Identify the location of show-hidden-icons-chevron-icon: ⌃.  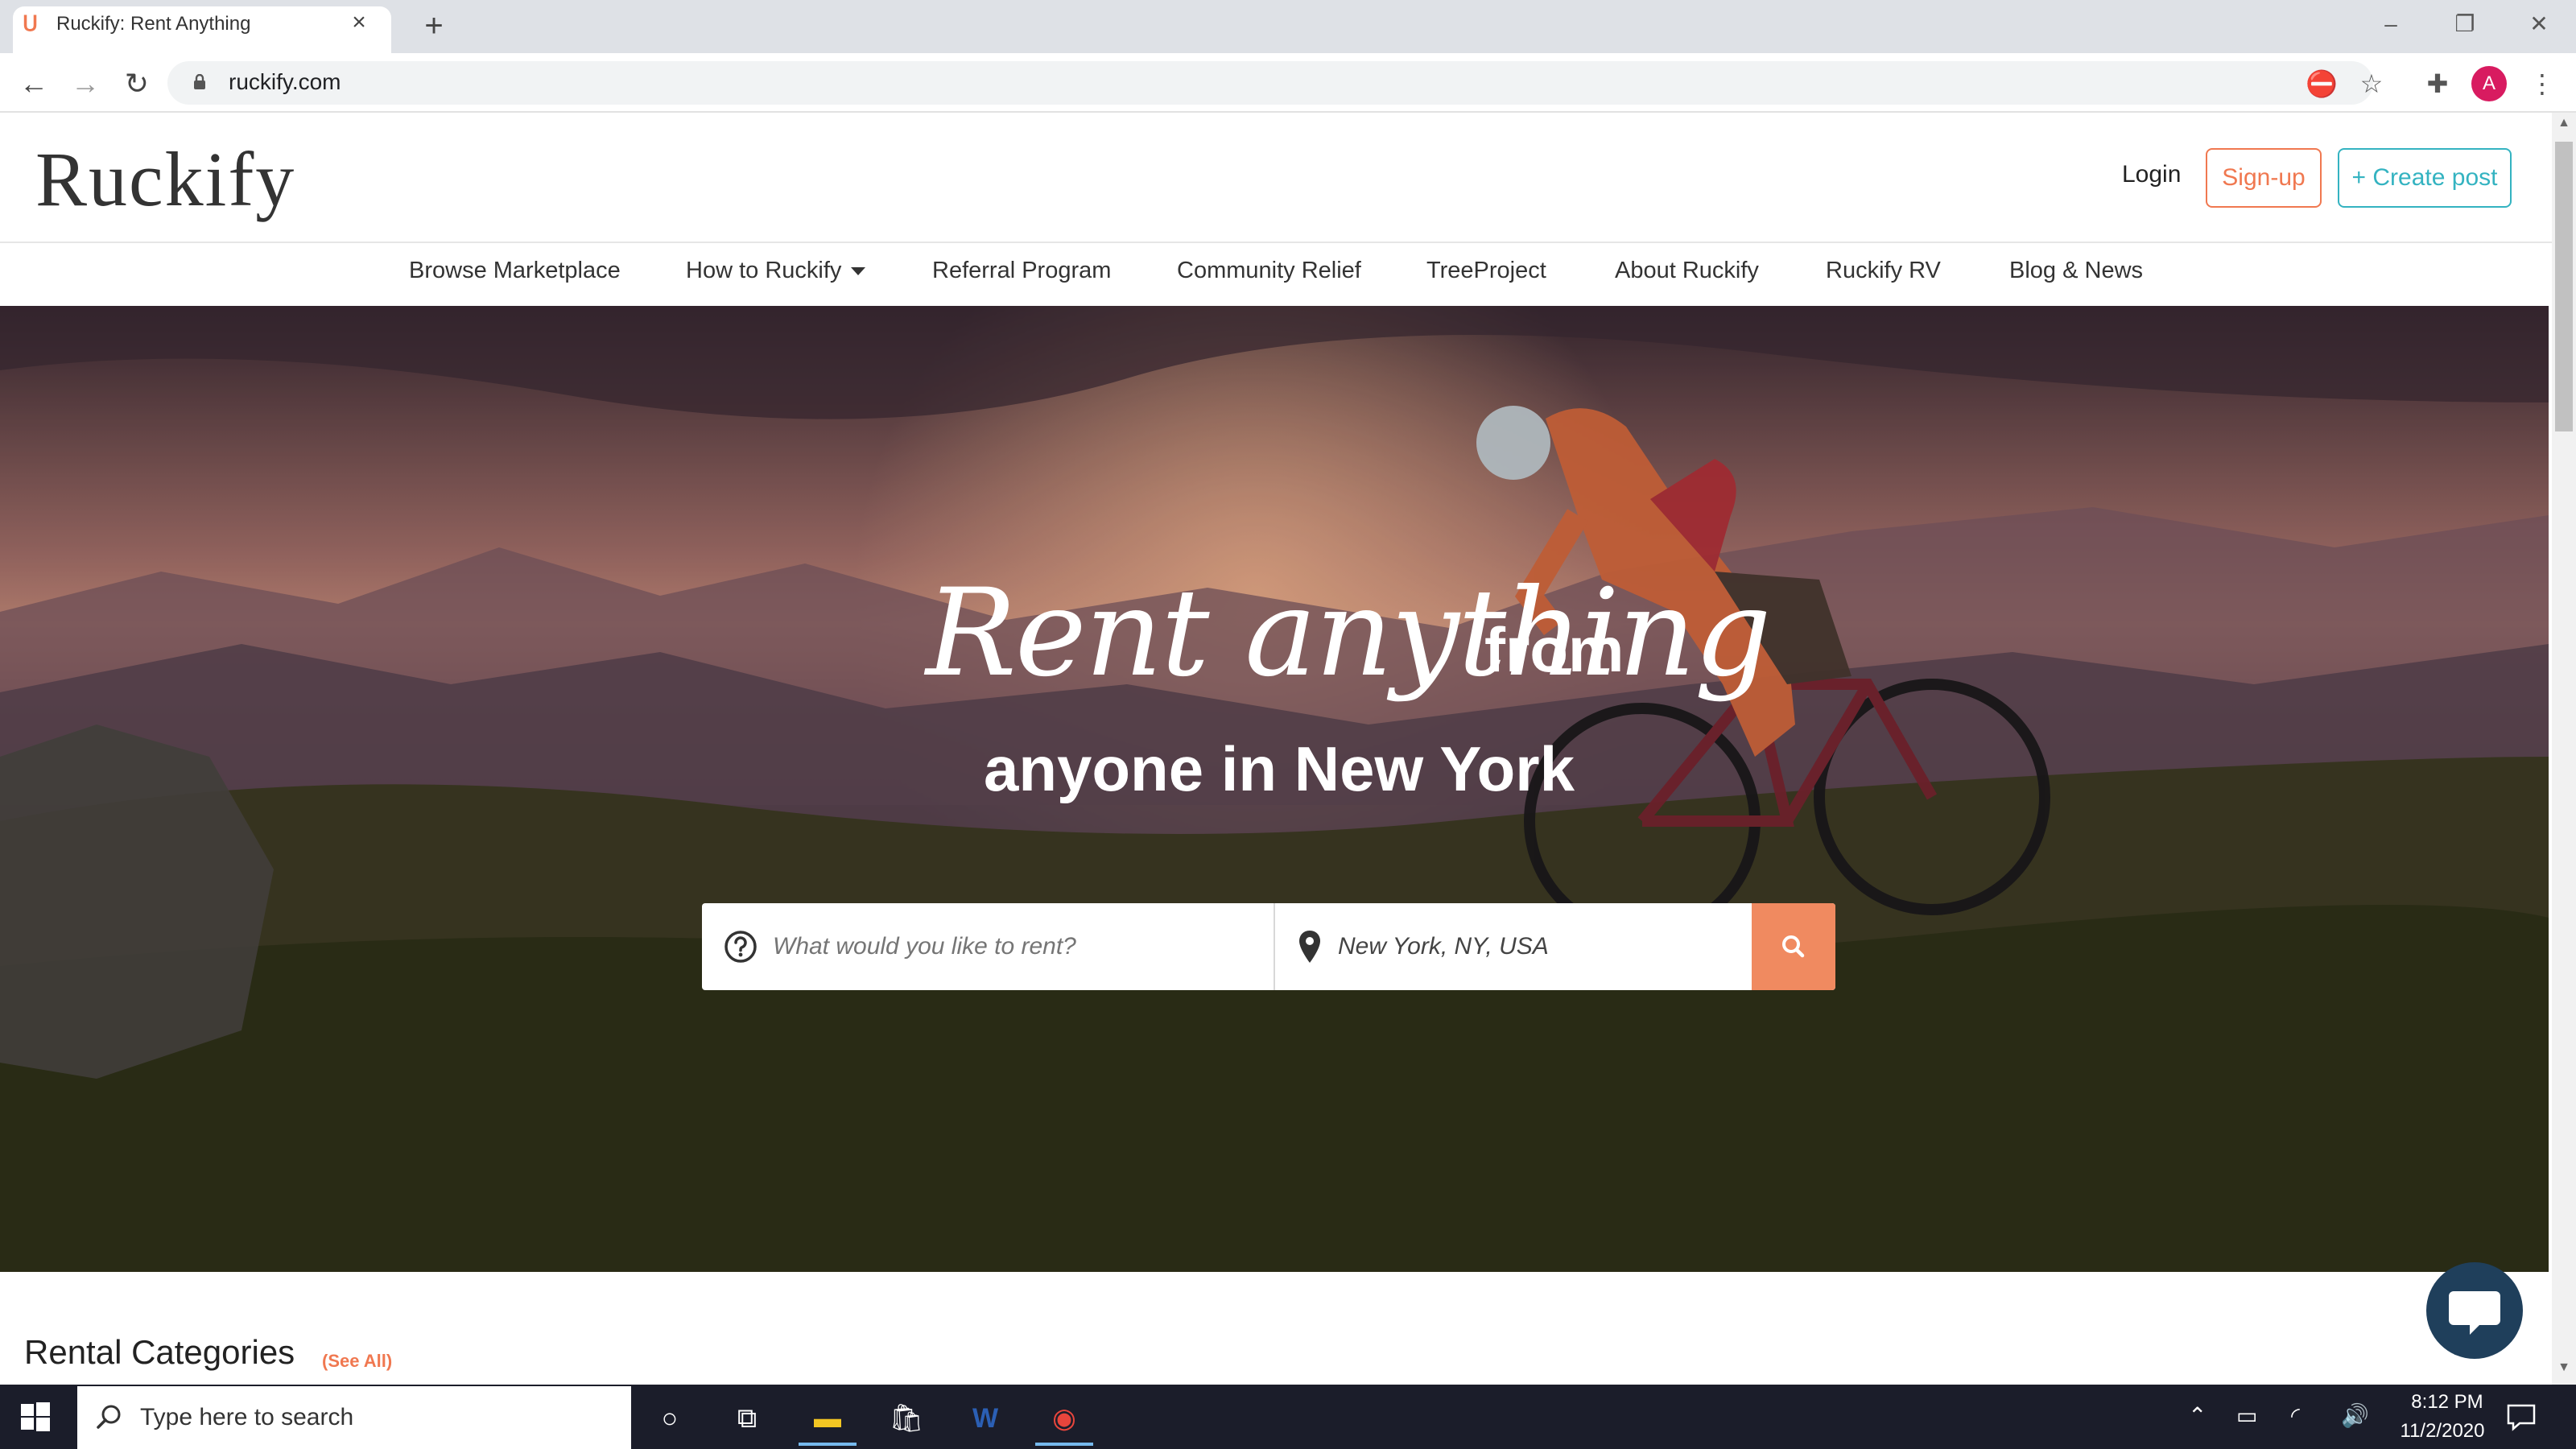
(2197, 1415).